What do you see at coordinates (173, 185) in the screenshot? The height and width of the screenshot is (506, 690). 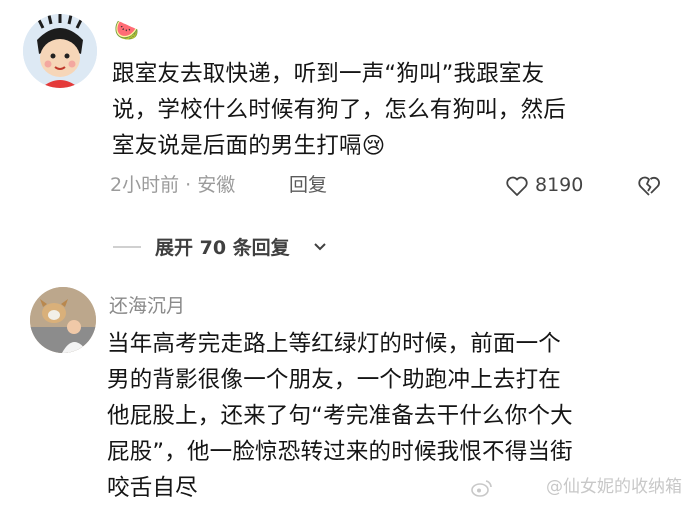 I see `comment-meta: 2小时前 · 安徽` at bounding box center [173, 185].